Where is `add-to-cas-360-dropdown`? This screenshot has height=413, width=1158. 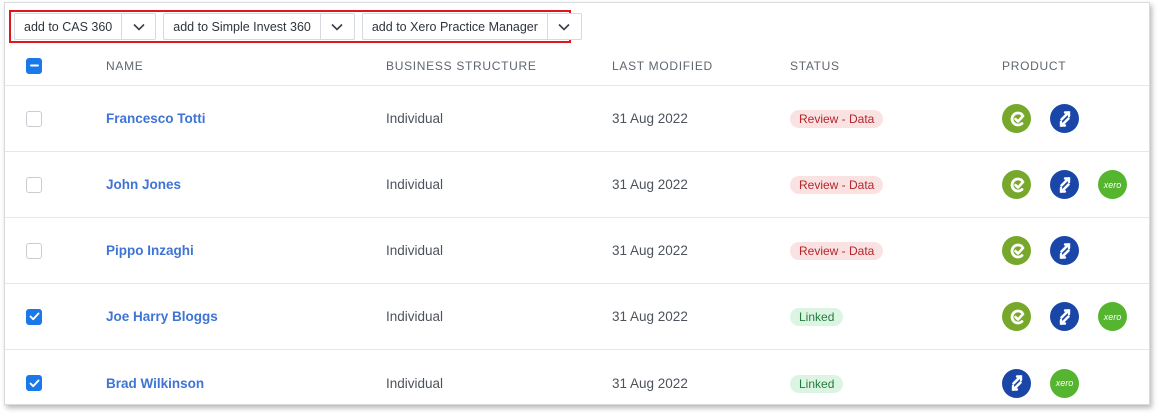 add-to-cas-360-dropdown is located at coordinates (138, 26).